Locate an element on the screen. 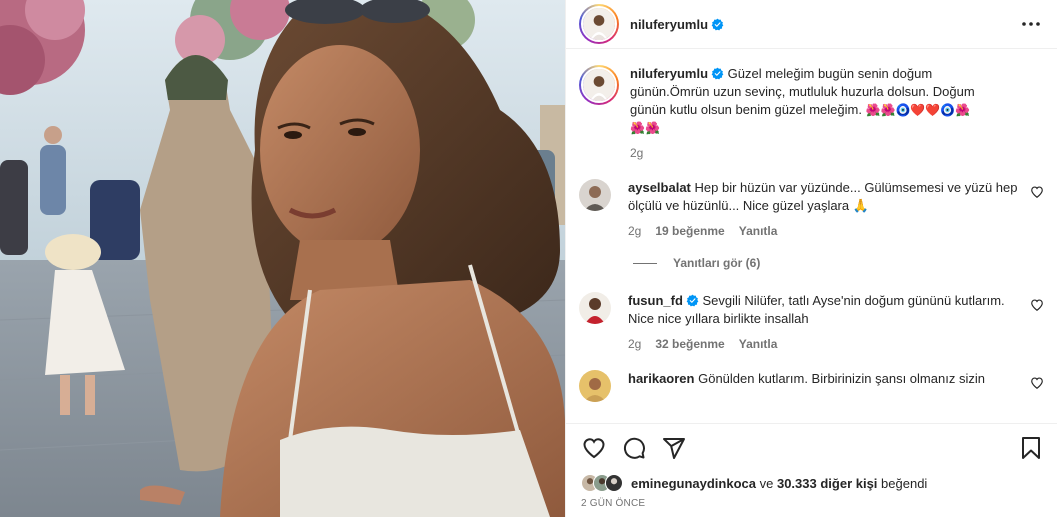  comment-bubble-icon is located at coordinates (634, 448).